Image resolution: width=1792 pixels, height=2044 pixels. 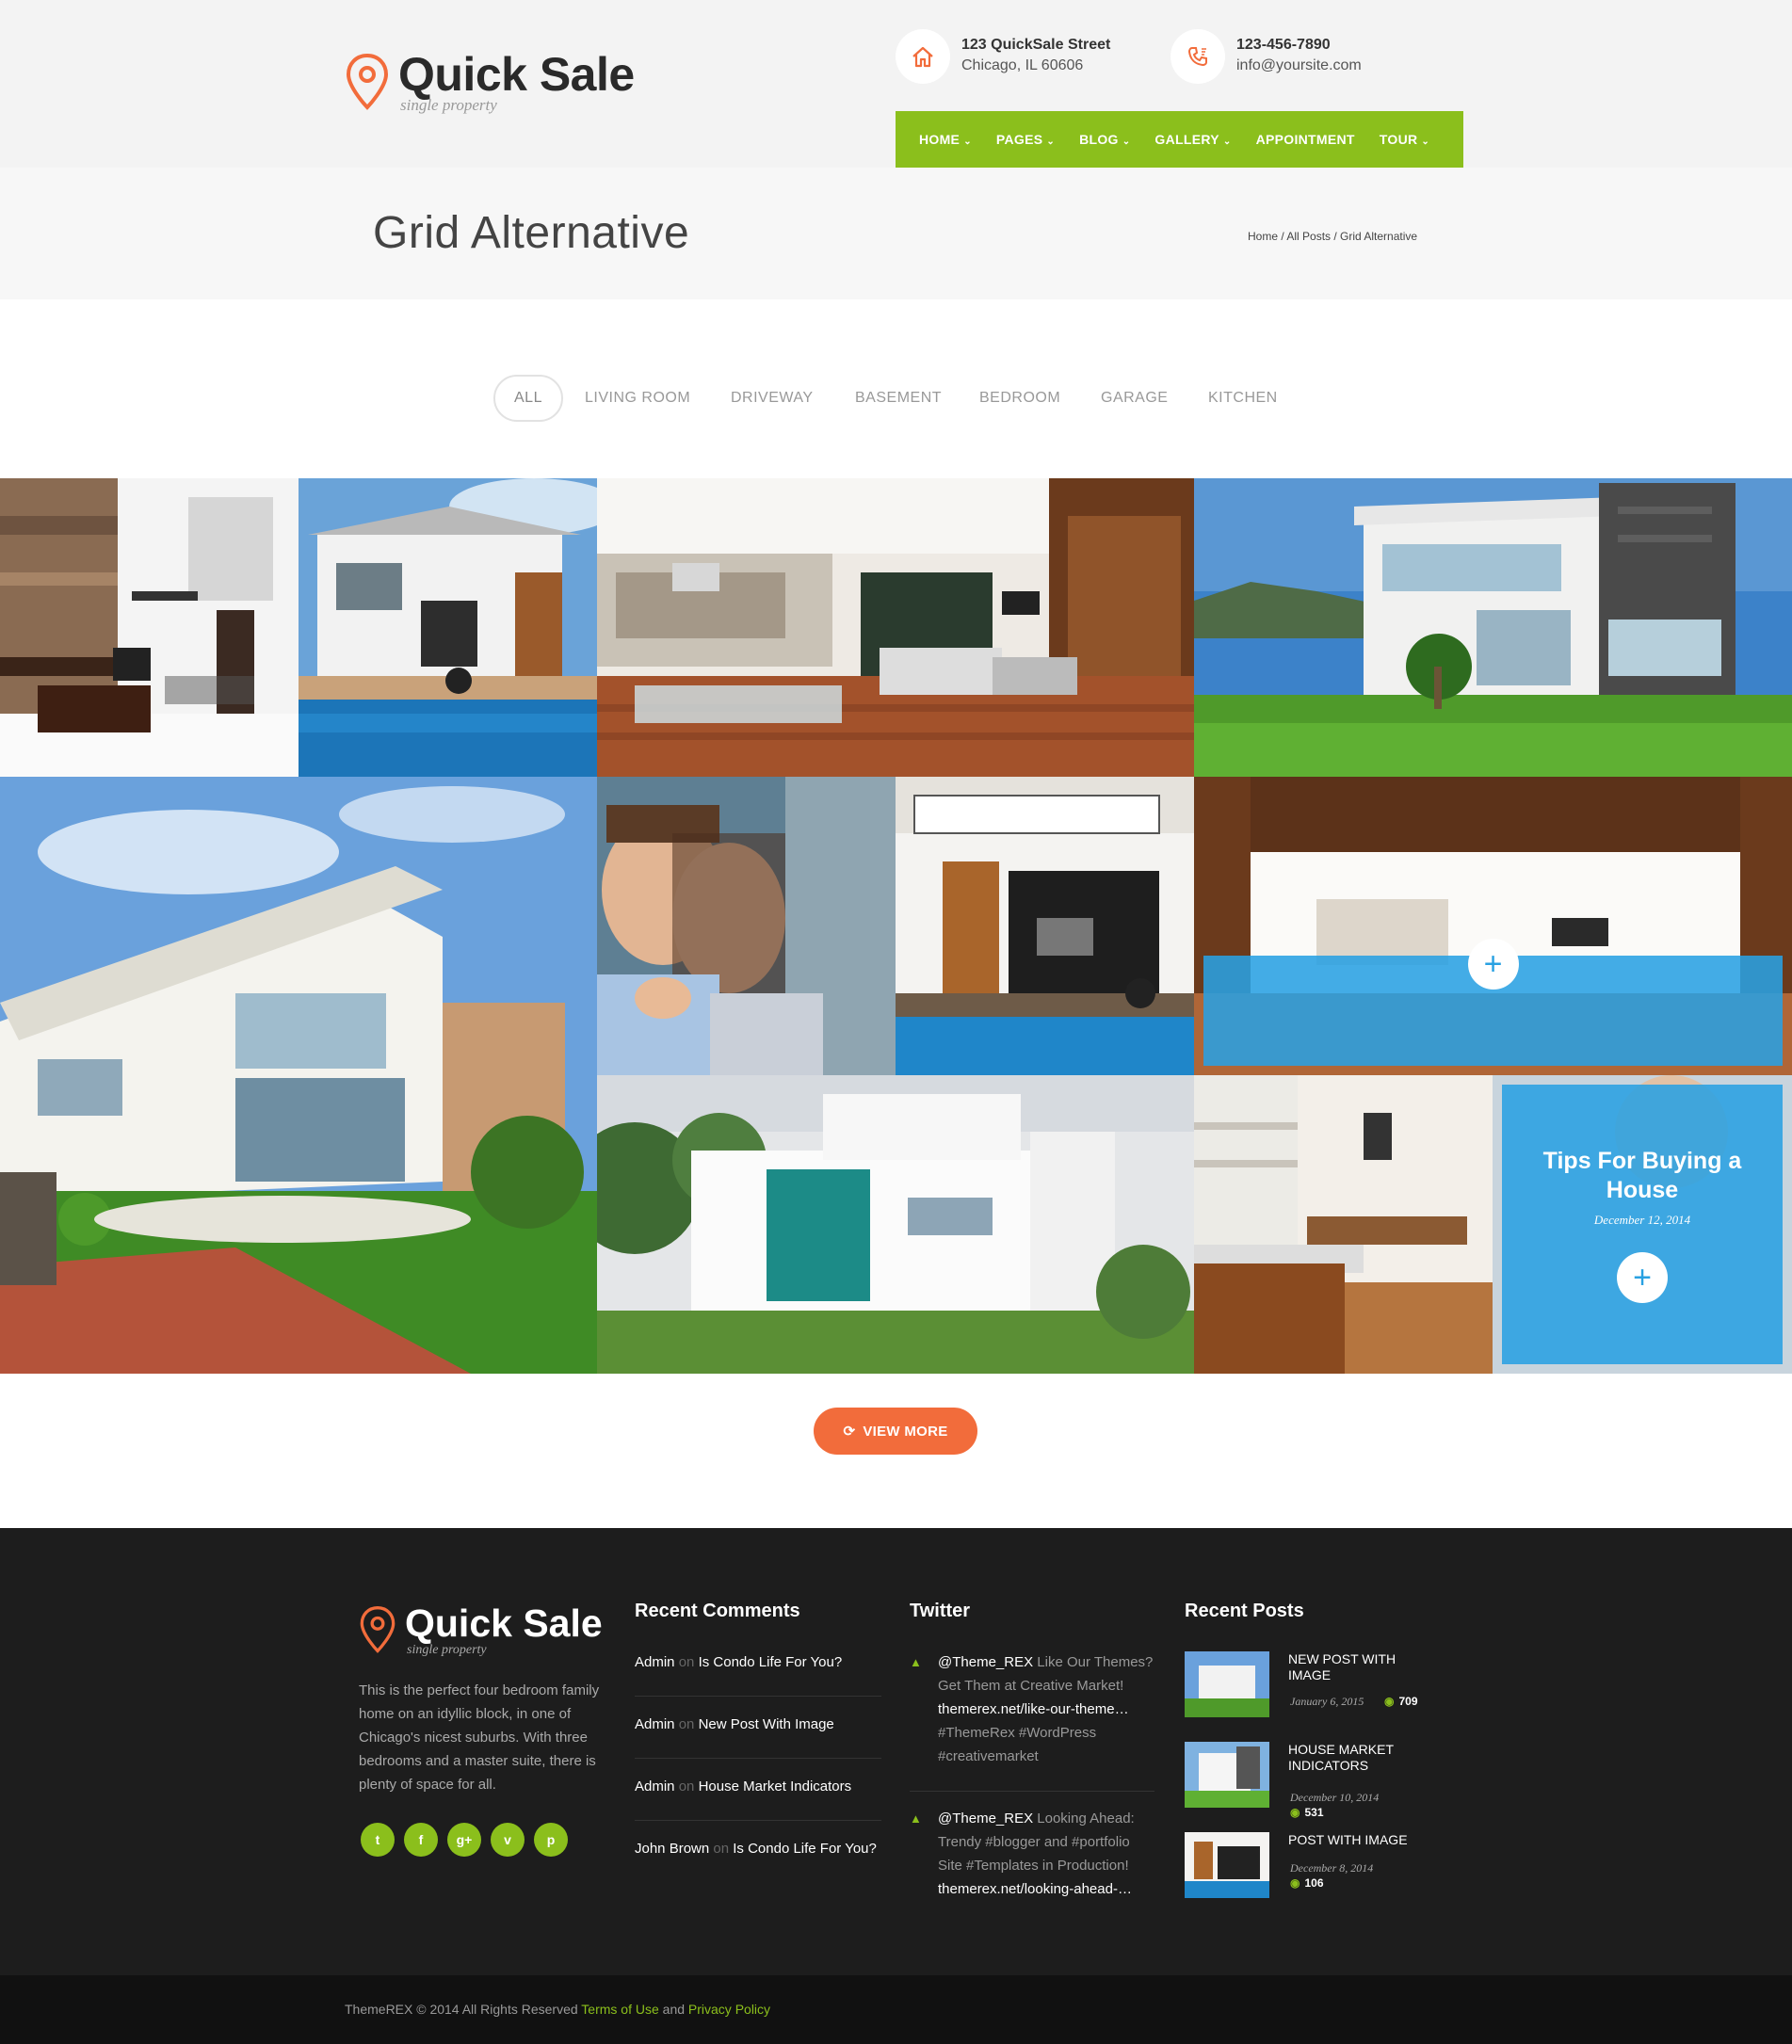 I want to click on copyright-notice: ThemeREX © 2014 All Rights Reserved, so click(x=461, y=2009).